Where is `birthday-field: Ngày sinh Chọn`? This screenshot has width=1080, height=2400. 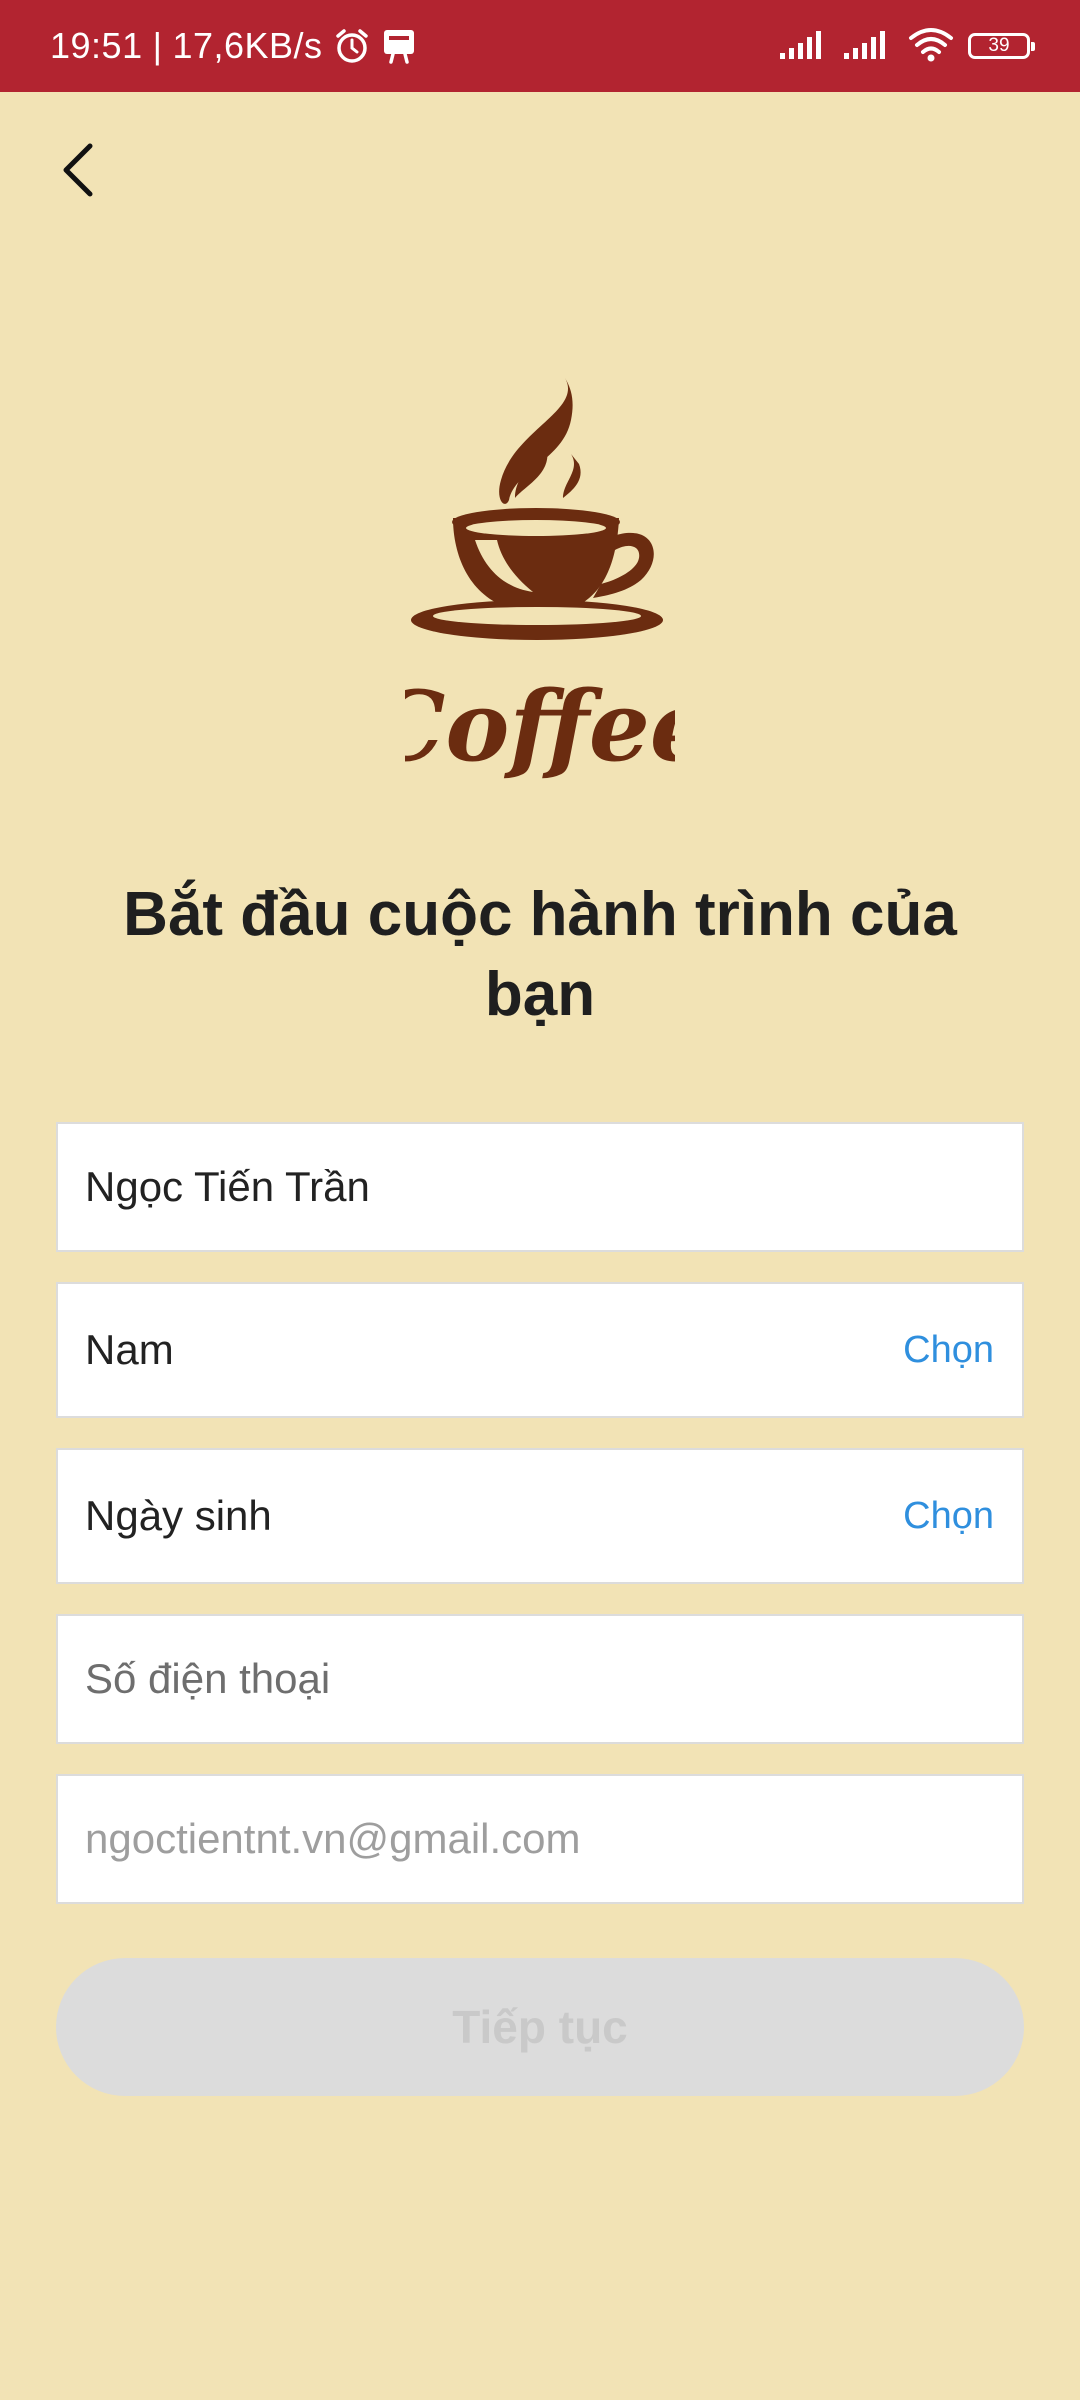 birthday-field: Ngày sinh Chọn is located at coordinates (540, 1516).